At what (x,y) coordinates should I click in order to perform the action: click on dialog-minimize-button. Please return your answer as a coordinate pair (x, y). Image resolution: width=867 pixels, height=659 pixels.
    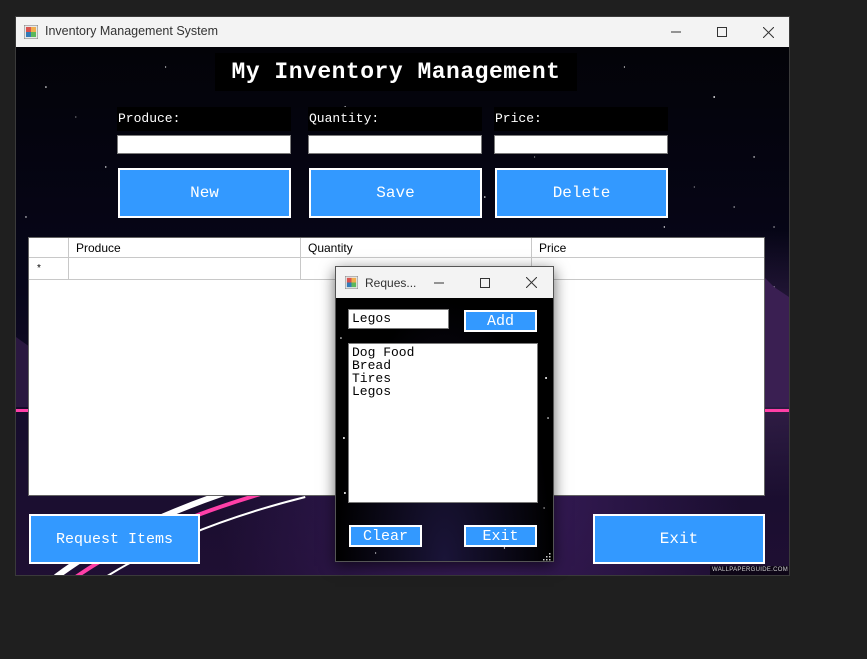
    Looking at the image, I should click on (439, 282).